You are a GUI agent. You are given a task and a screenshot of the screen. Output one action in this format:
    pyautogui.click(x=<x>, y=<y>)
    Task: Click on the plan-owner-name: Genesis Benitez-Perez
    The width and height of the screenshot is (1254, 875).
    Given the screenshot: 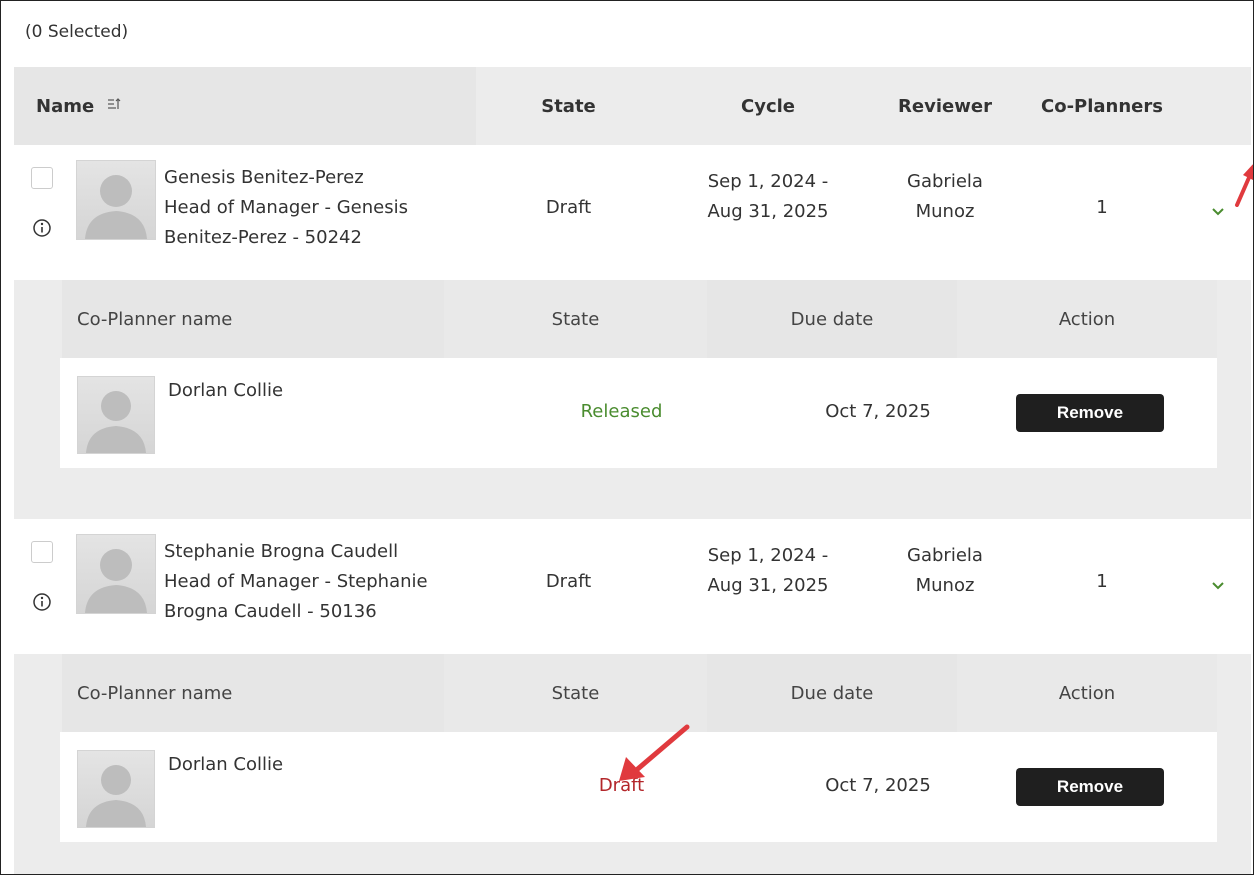 What is the action you would take?
    pyautogui.click(x=286, y=178)
    